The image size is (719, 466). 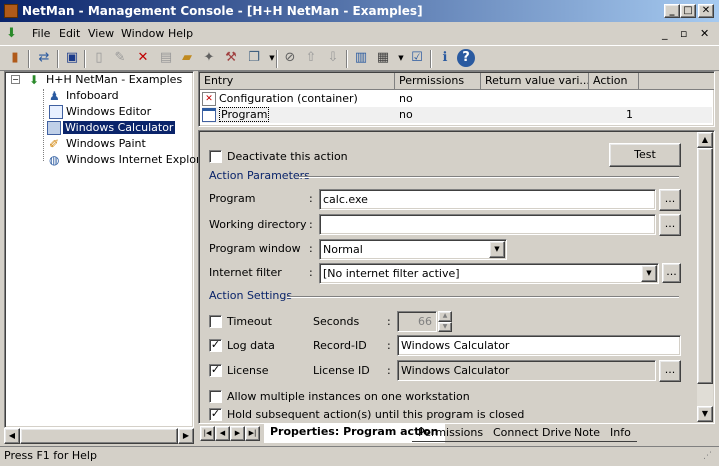 What do you see at coordinates (15, 58) in the screenshot?
I see `book-icon: ▮` at bounding box center [15, 58].